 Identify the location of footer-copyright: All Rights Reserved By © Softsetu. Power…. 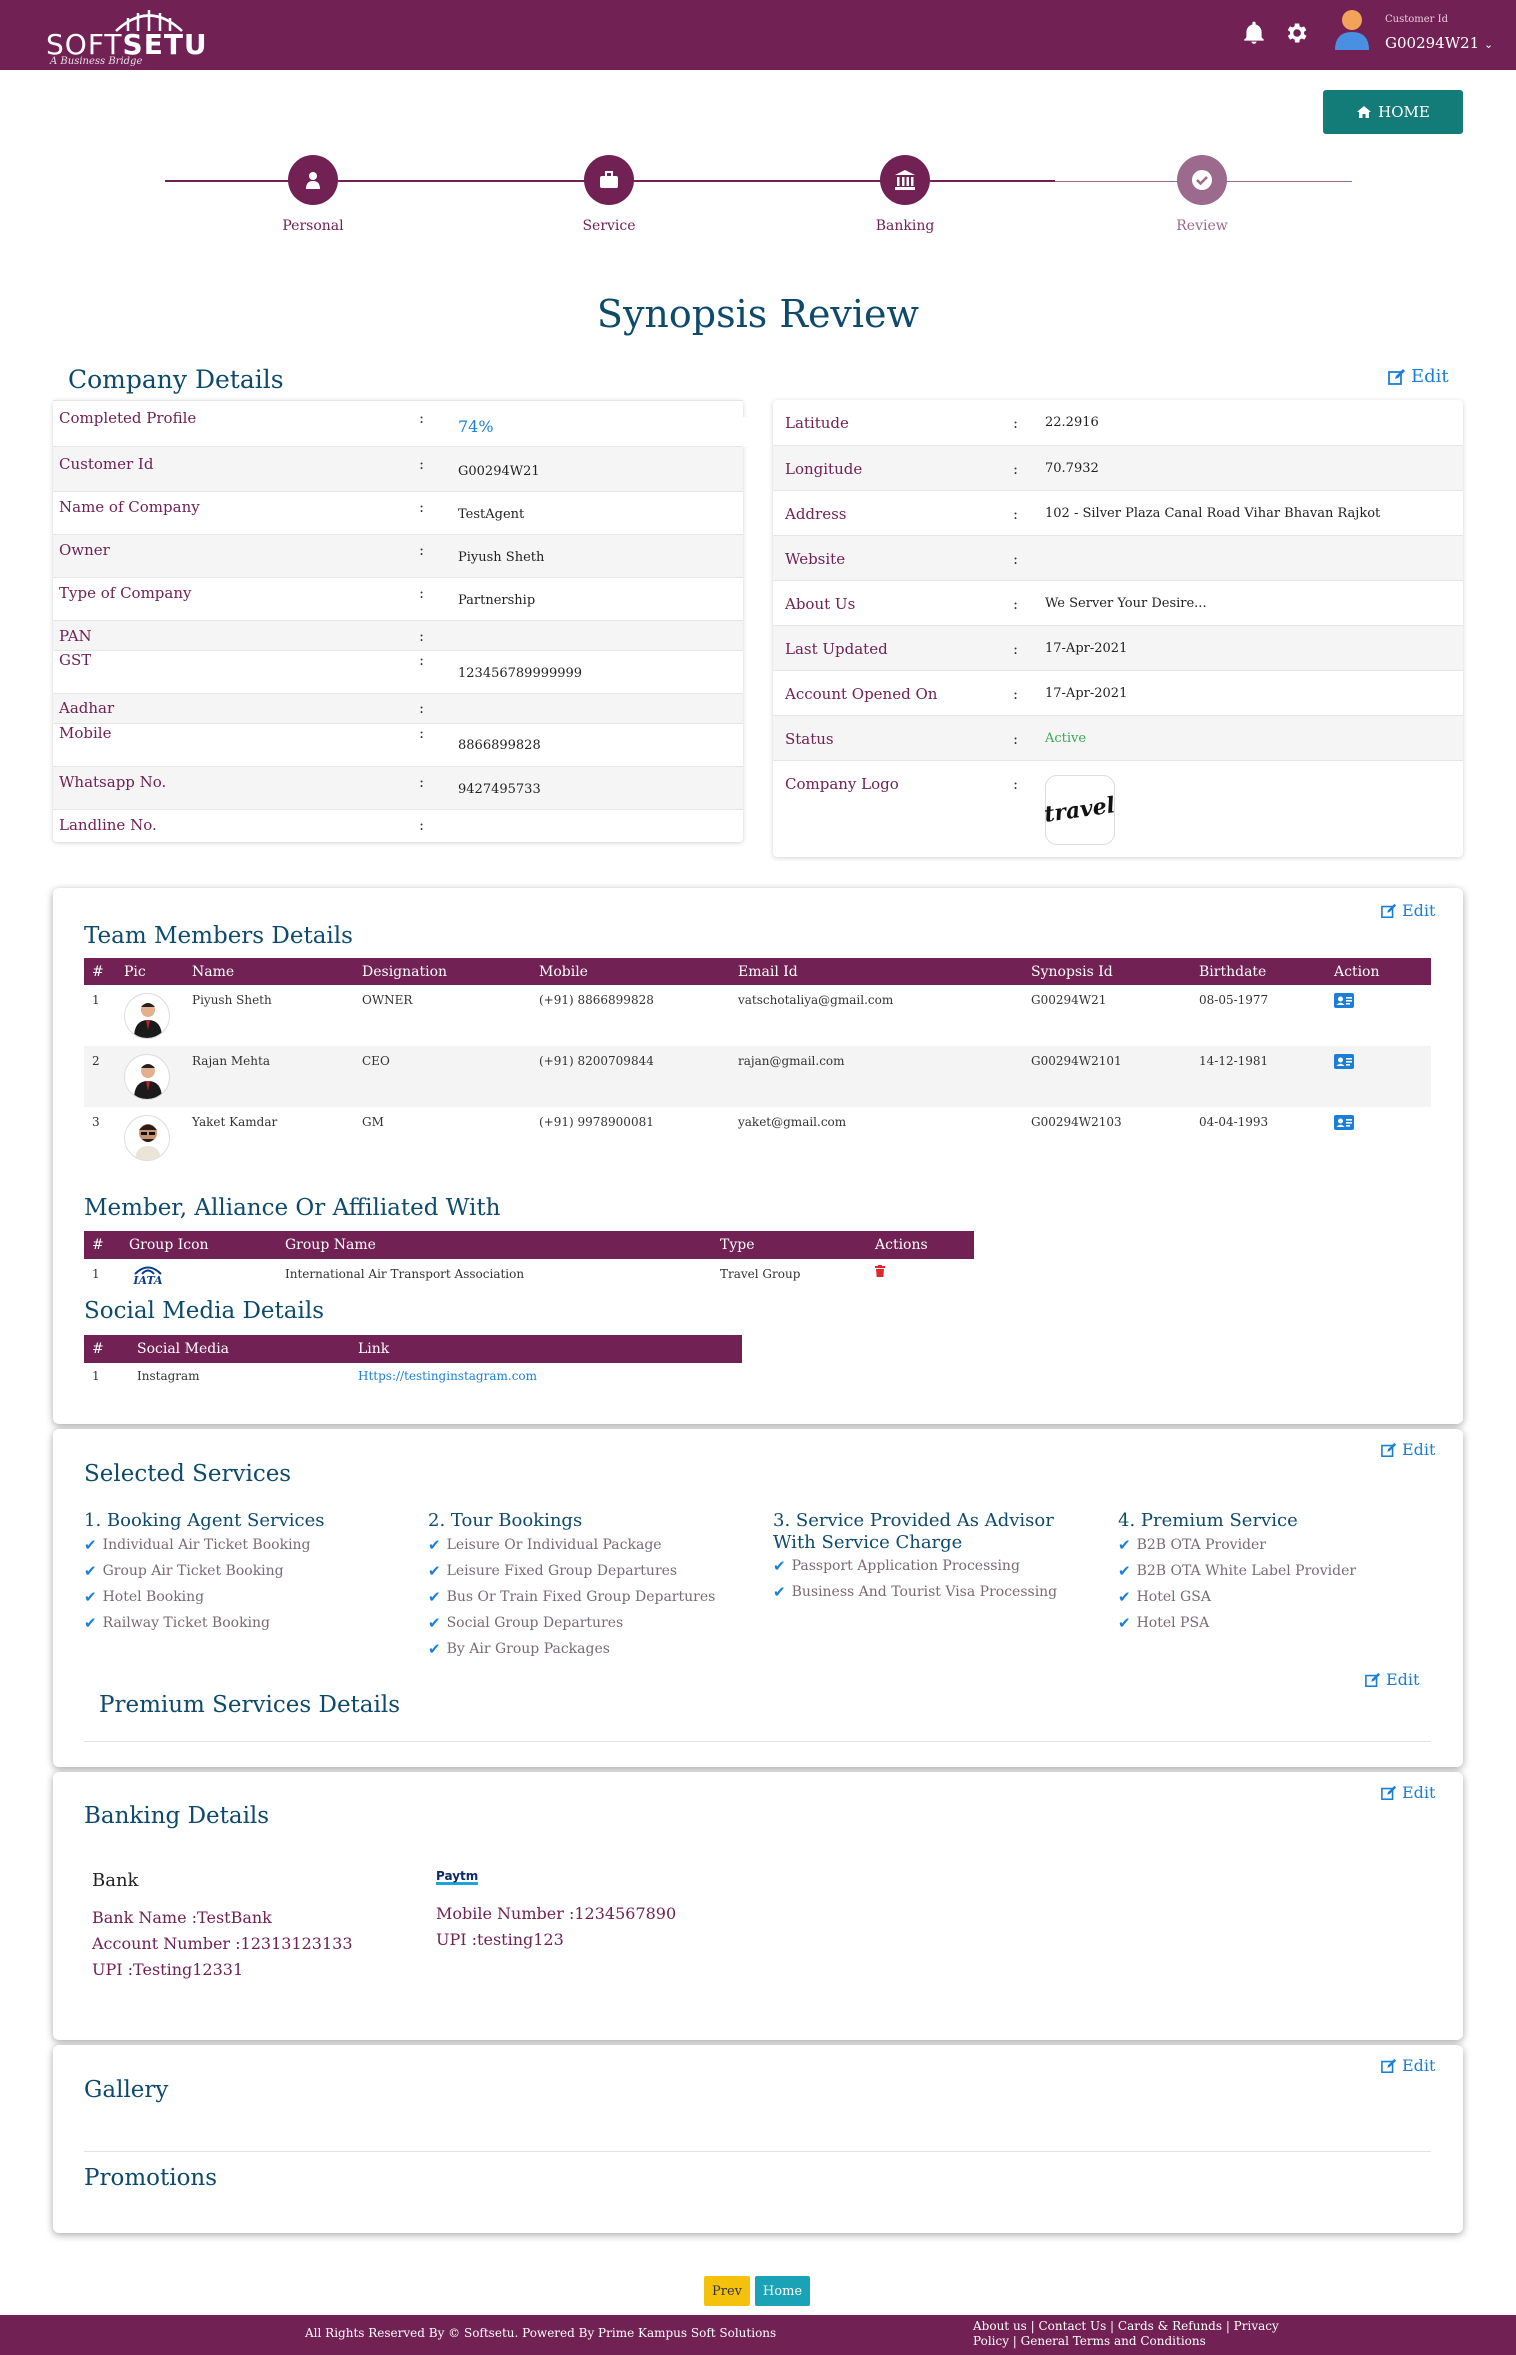
(541, 2333).